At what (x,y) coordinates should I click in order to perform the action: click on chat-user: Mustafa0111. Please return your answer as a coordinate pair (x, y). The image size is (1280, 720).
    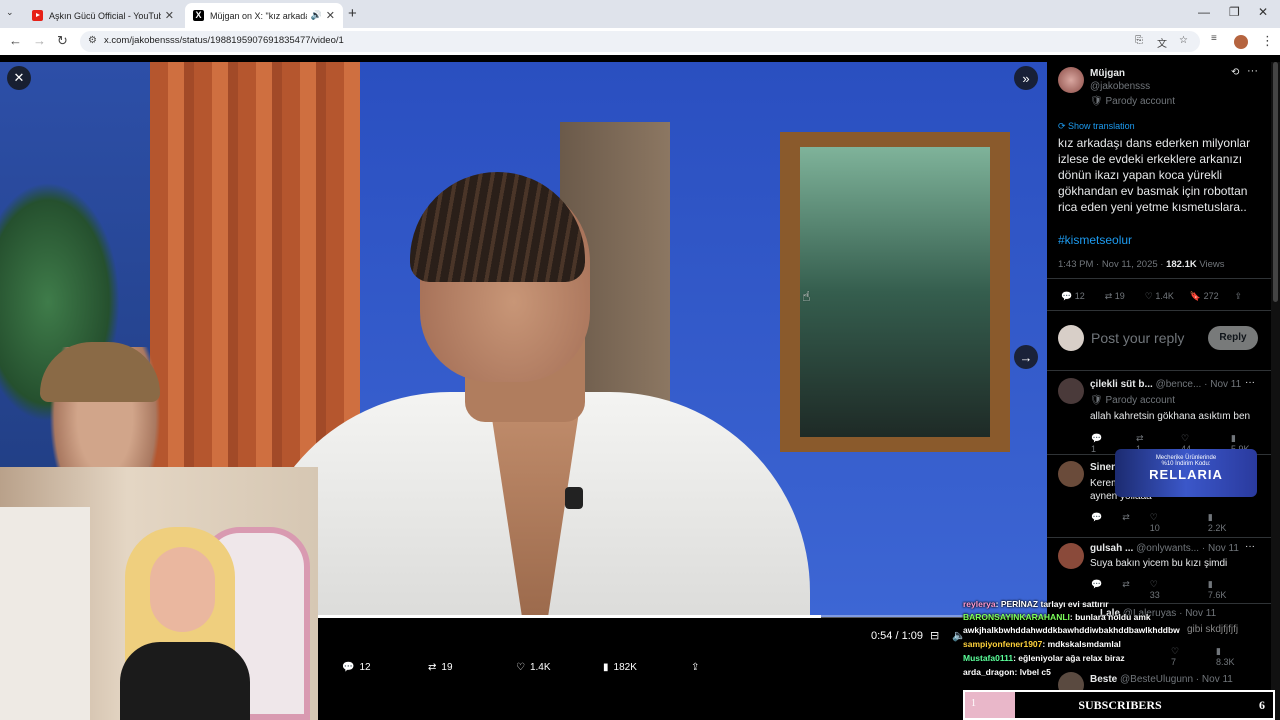
    Looking at the image, I should click on (988, 658).